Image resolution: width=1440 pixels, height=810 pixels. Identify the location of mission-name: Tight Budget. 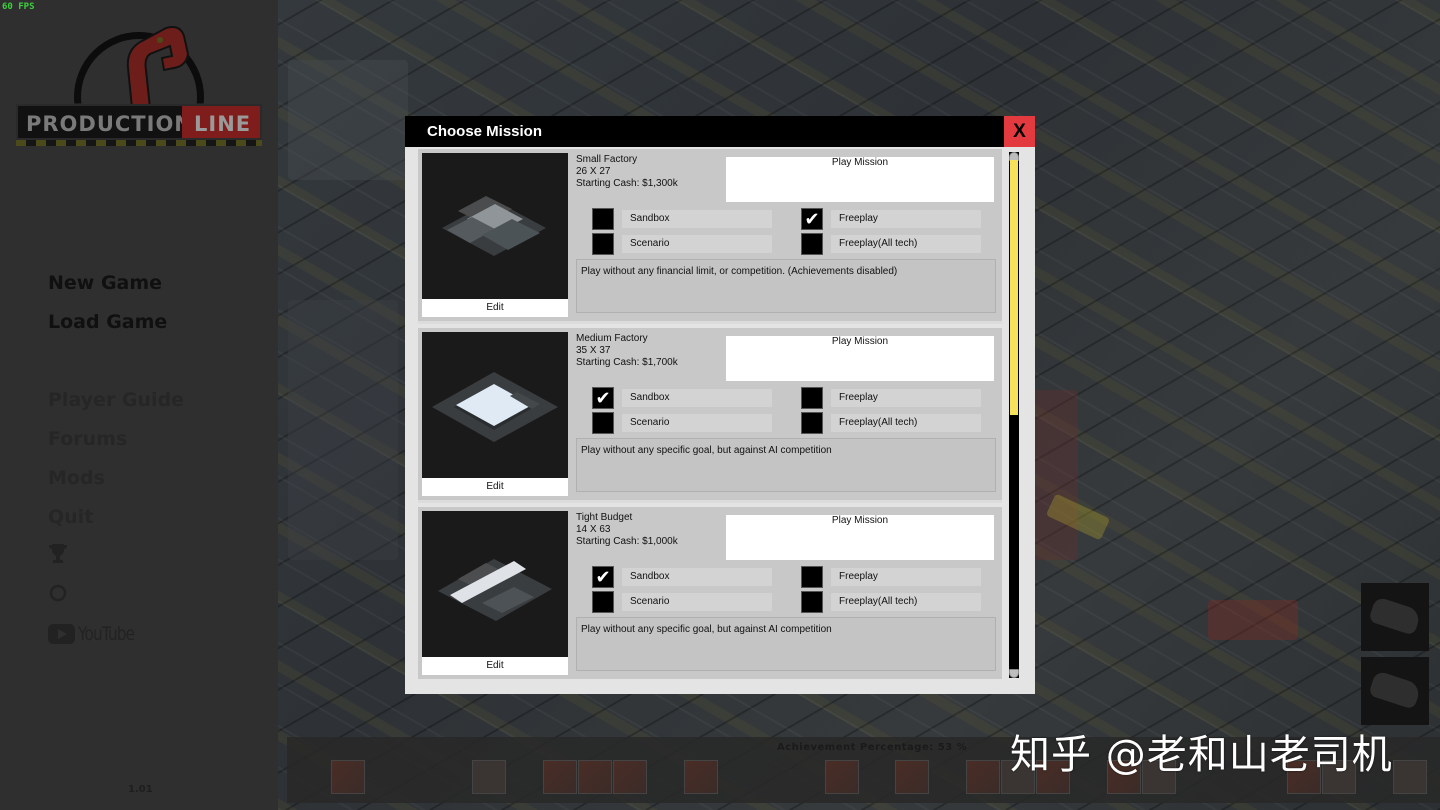
(604, 517).